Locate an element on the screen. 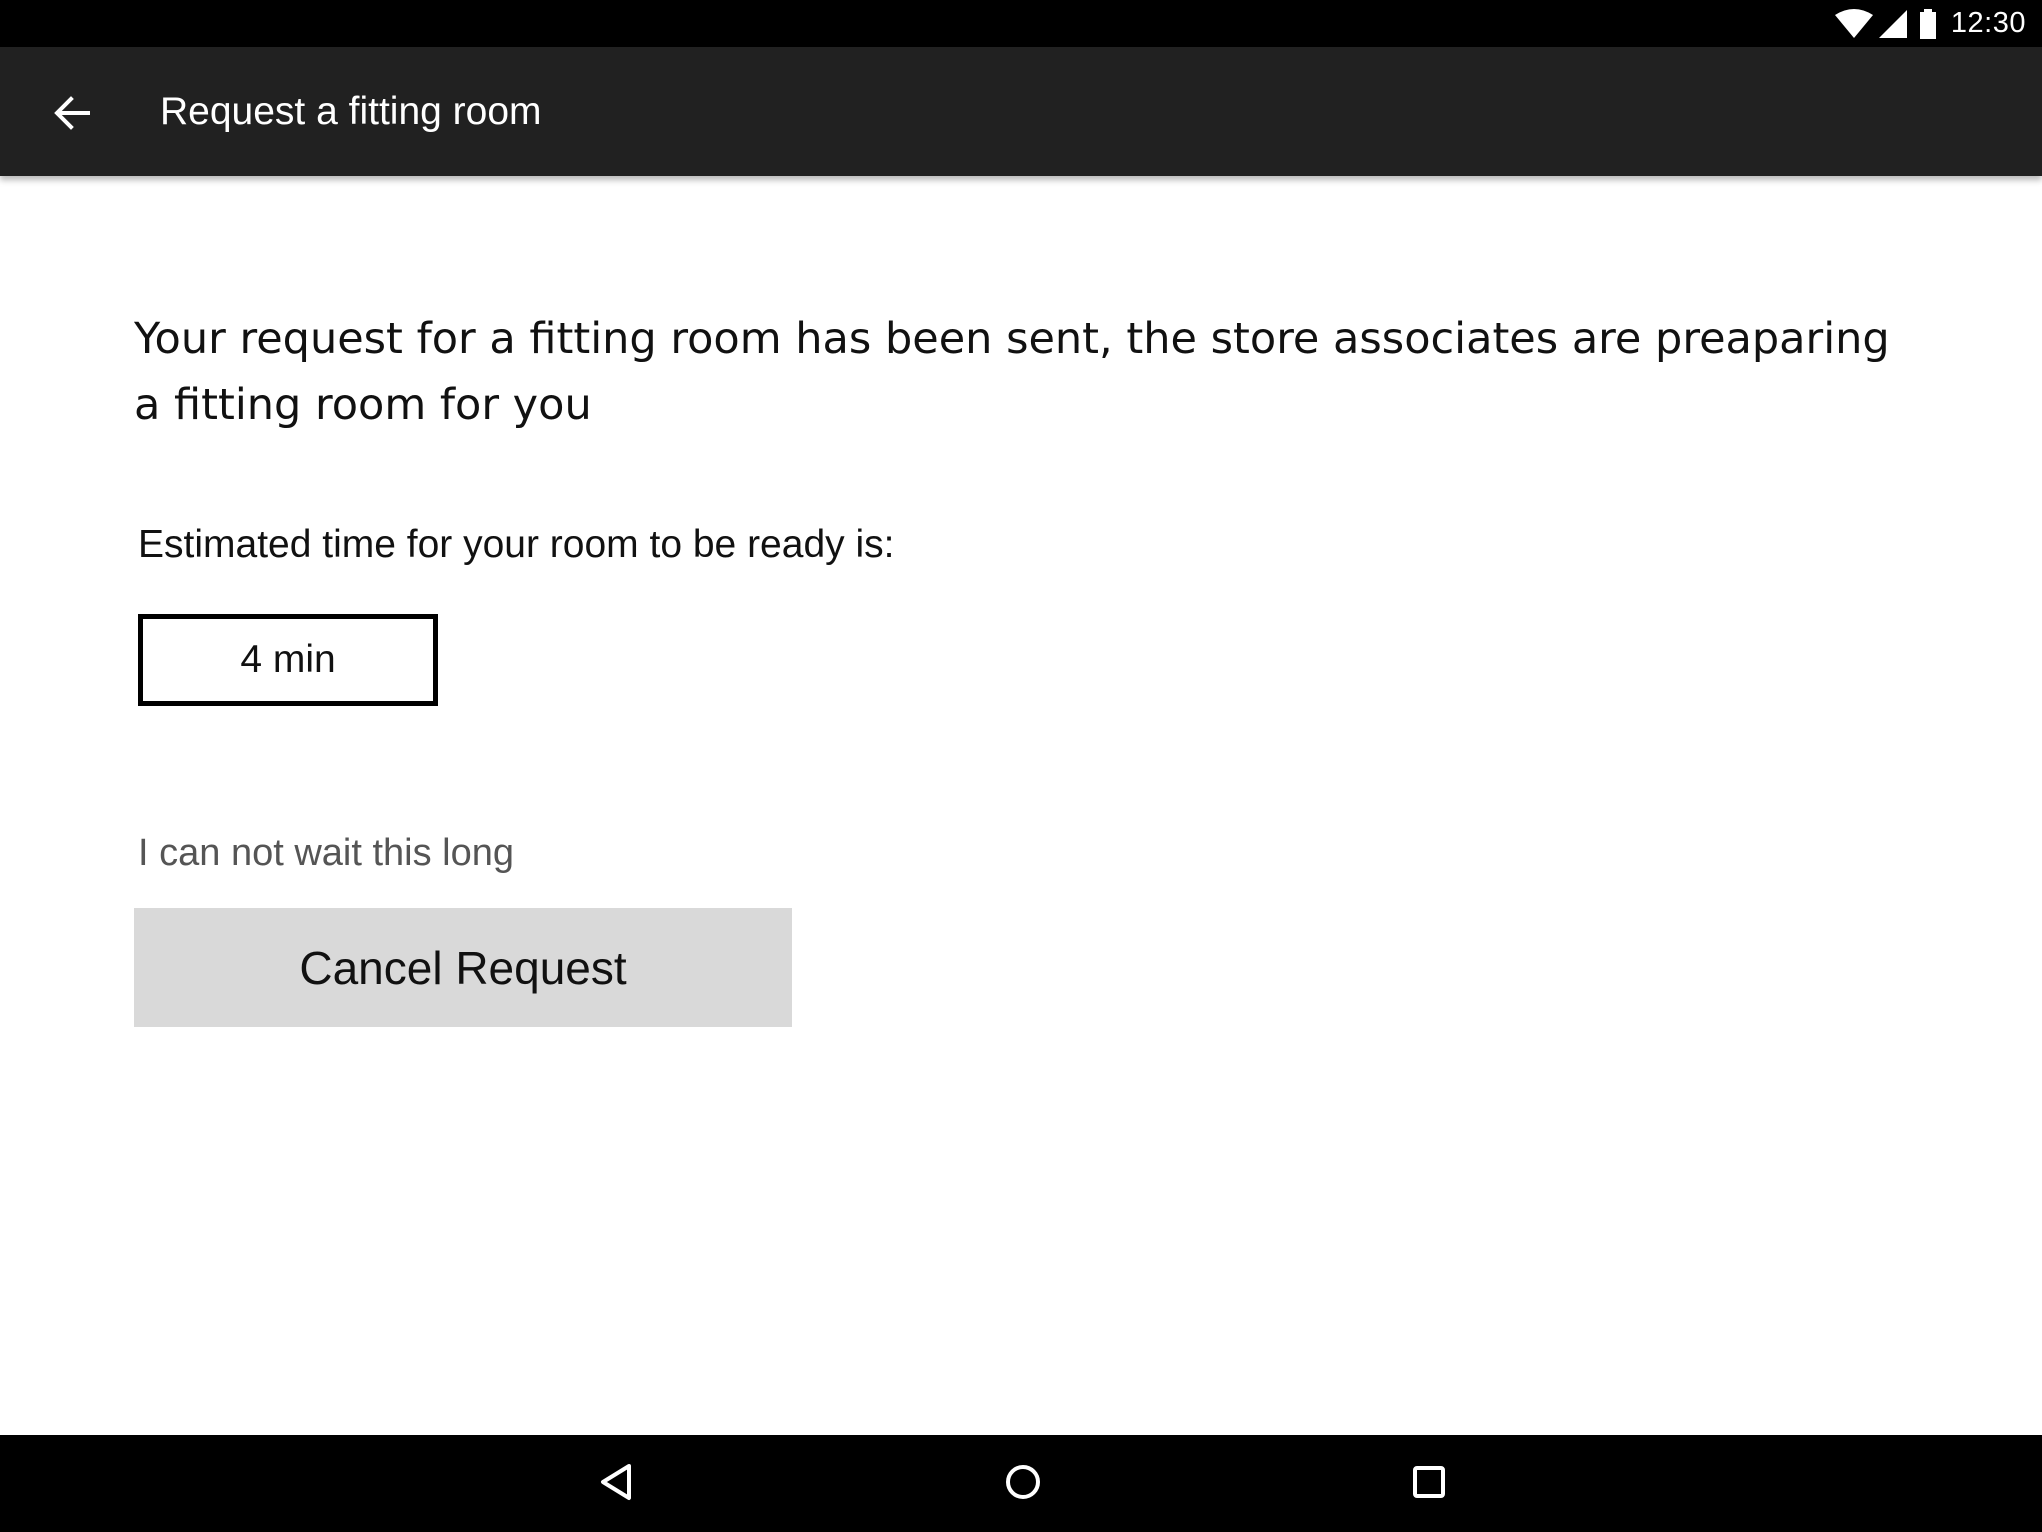 The image size is (2042, 1532). status-bar: 12:30 is located at coordinates (1021, 23).